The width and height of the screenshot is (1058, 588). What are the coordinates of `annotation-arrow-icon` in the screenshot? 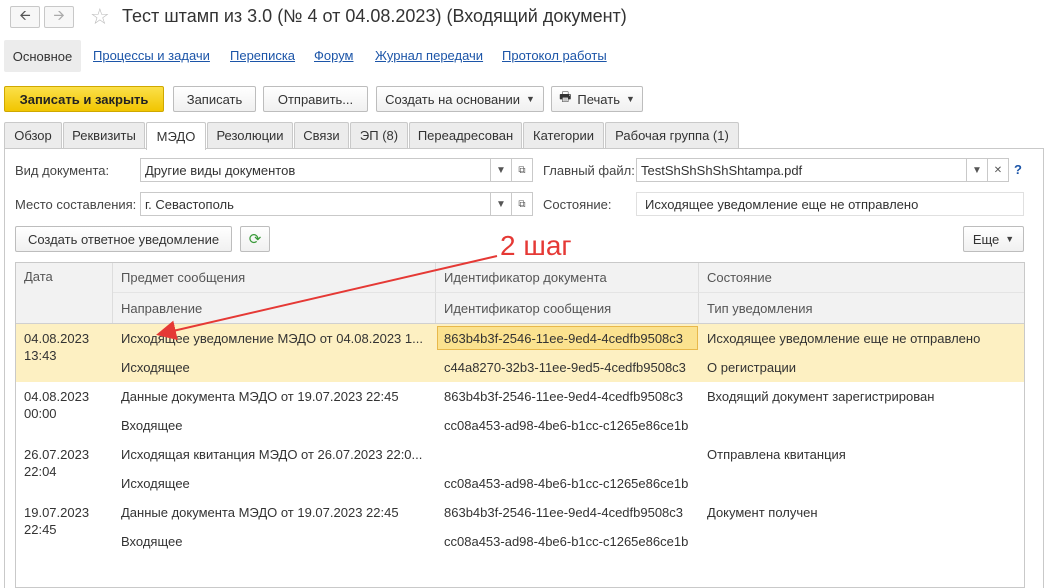 It's located at (327, 298).